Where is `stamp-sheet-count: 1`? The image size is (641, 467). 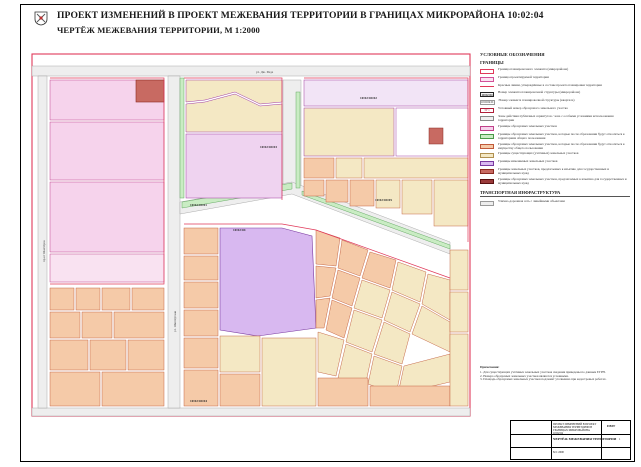
stamp-sheet-count: 1 is located at coordinates (620, 439).